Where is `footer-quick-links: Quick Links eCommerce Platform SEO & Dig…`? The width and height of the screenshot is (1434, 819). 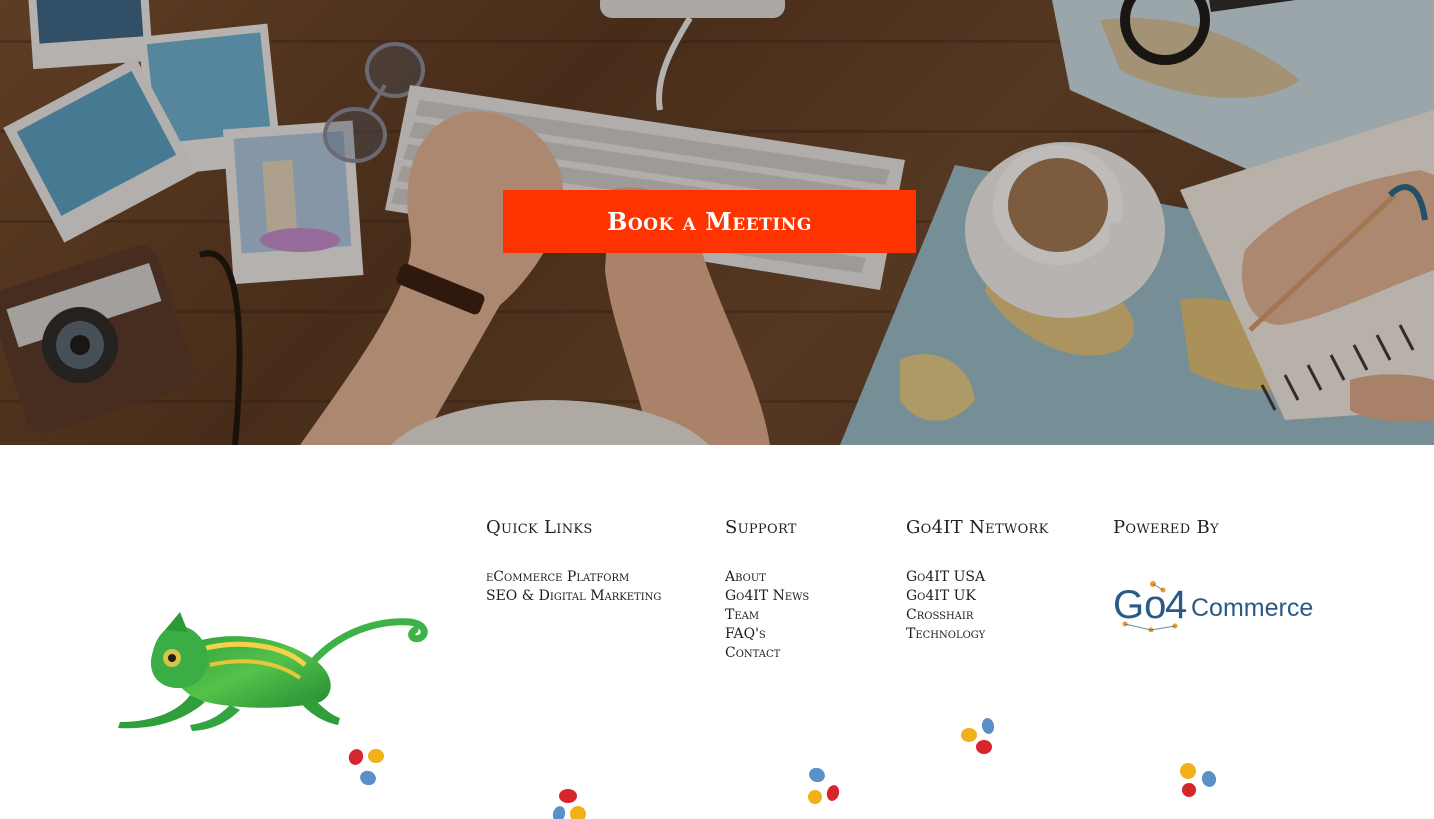
footer-quick-links: Quick Links eCommerce Platform SEO & Dig… is located at coordinates (573, 561).